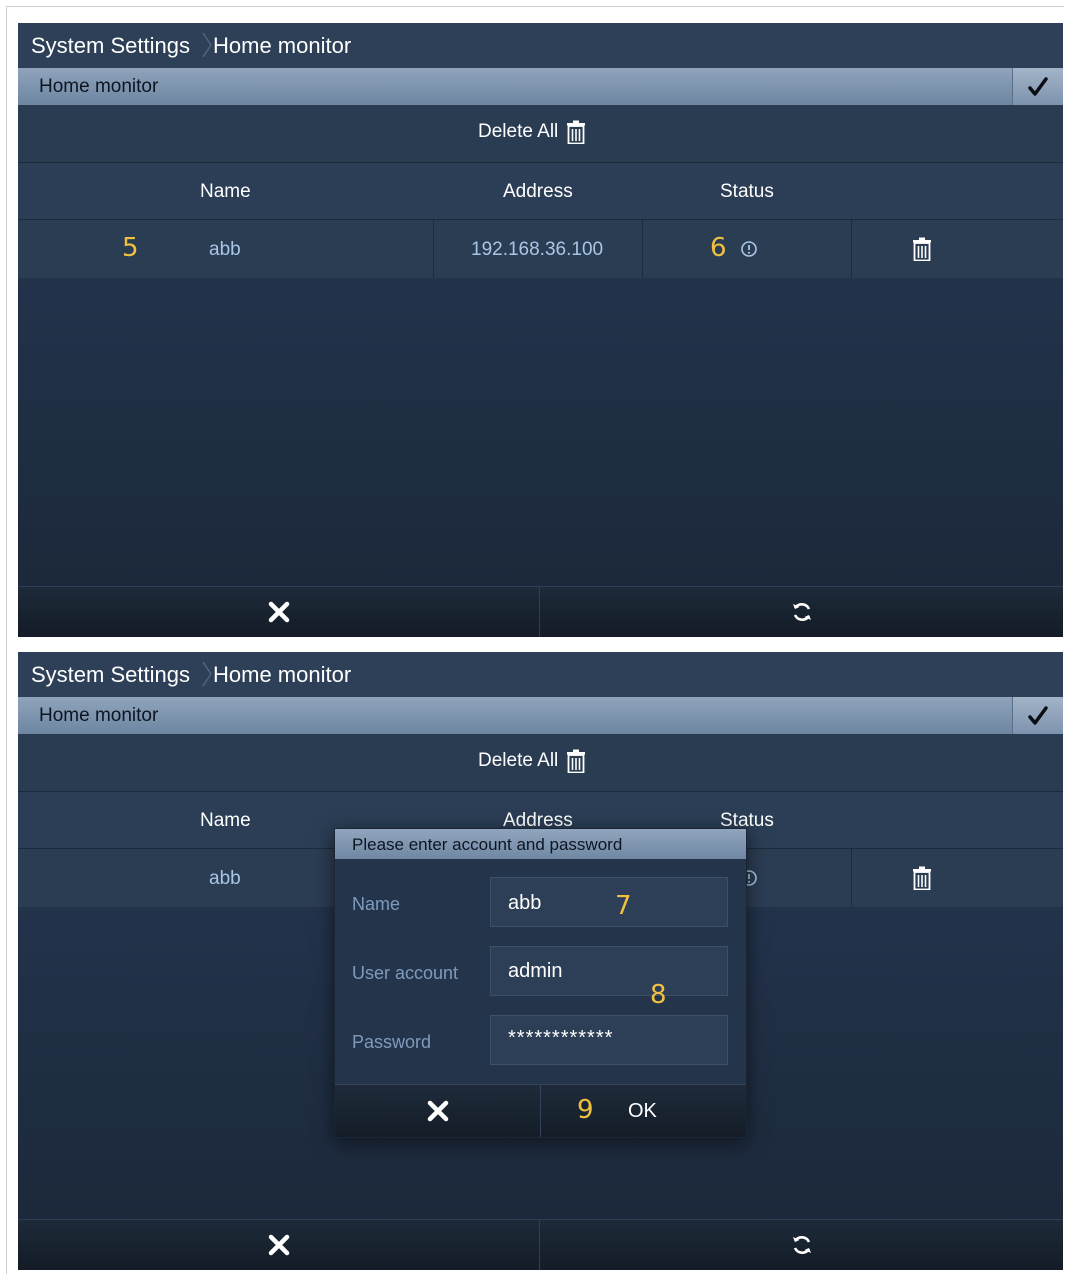  I want to click on table-row: abb 192.168.36.100, so click(540, 249).